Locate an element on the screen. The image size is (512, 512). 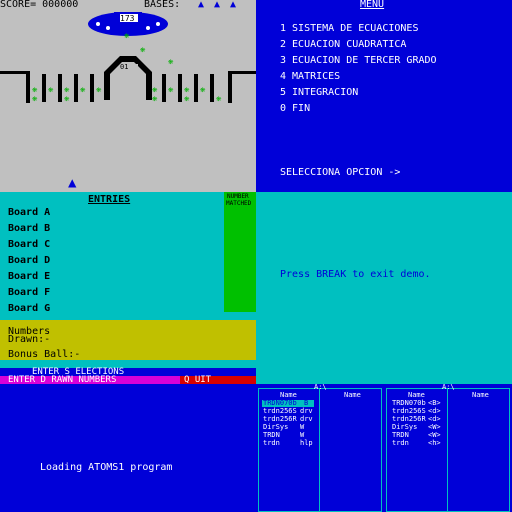
number-matched-column is located at coordinates (240, 252).